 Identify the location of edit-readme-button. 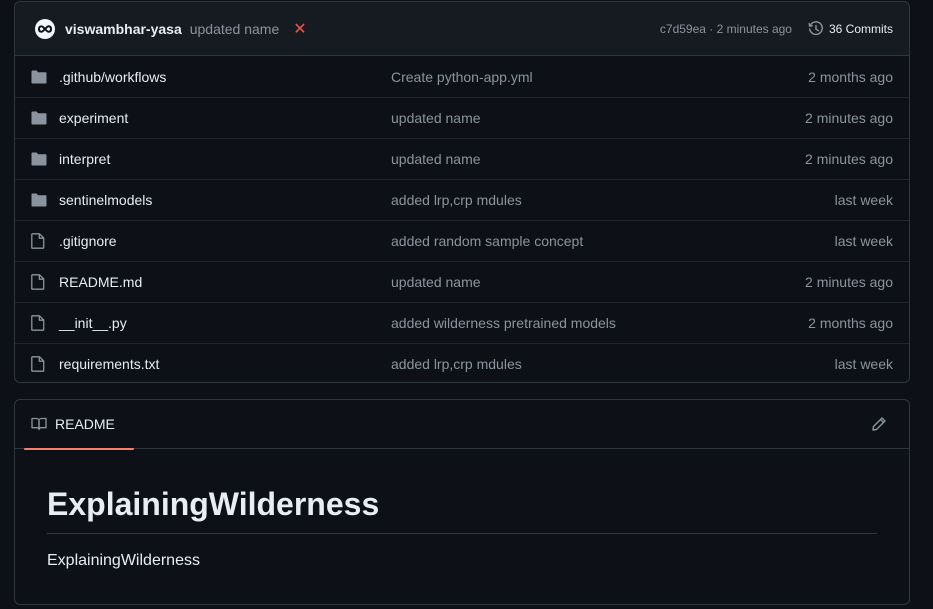
(879, 424).